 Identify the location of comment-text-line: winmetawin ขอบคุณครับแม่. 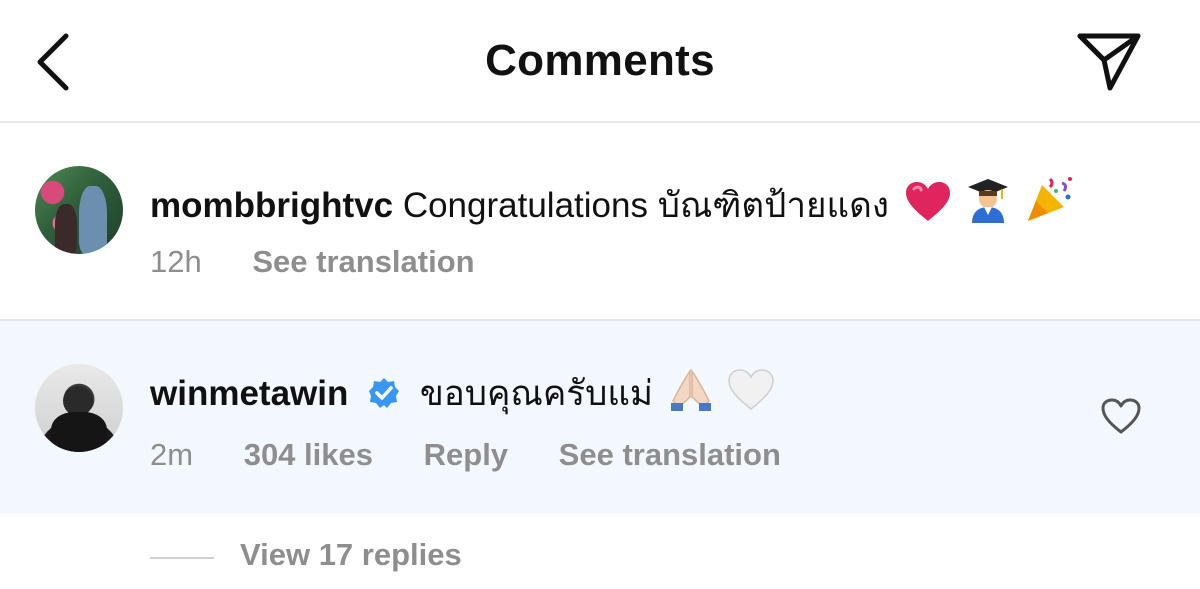
(462, 393).